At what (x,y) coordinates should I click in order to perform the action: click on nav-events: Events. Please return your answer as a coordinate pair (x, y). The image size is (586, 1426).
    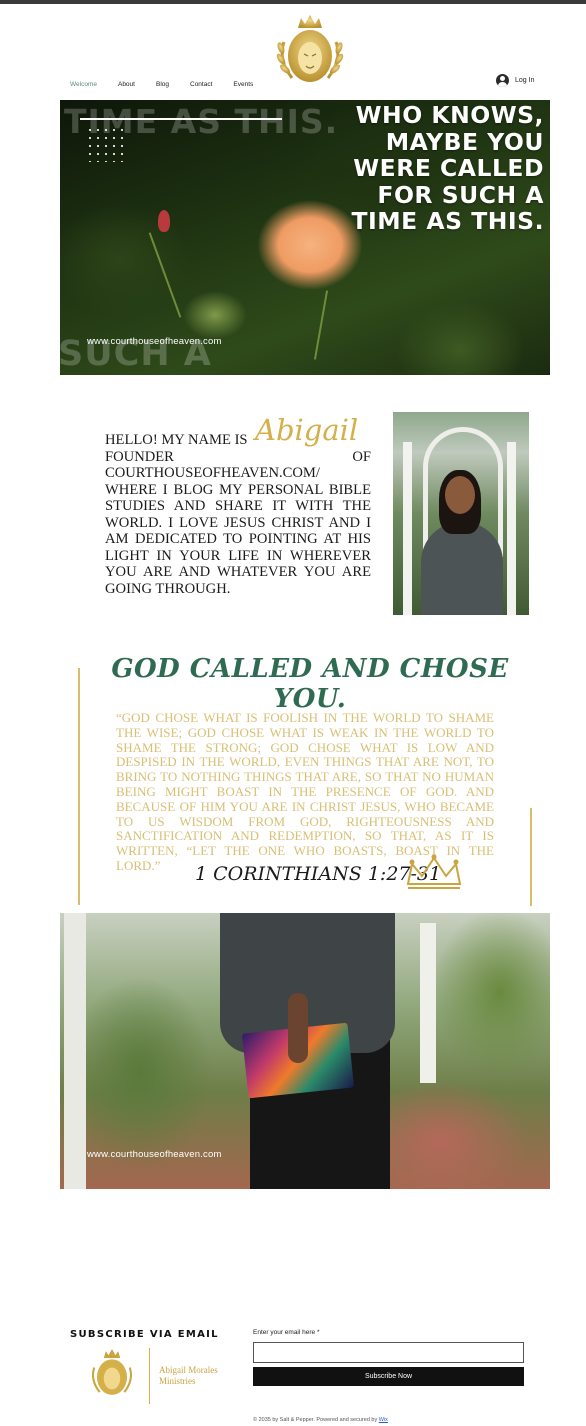
    Looking at the image, I should click on (243, 84).